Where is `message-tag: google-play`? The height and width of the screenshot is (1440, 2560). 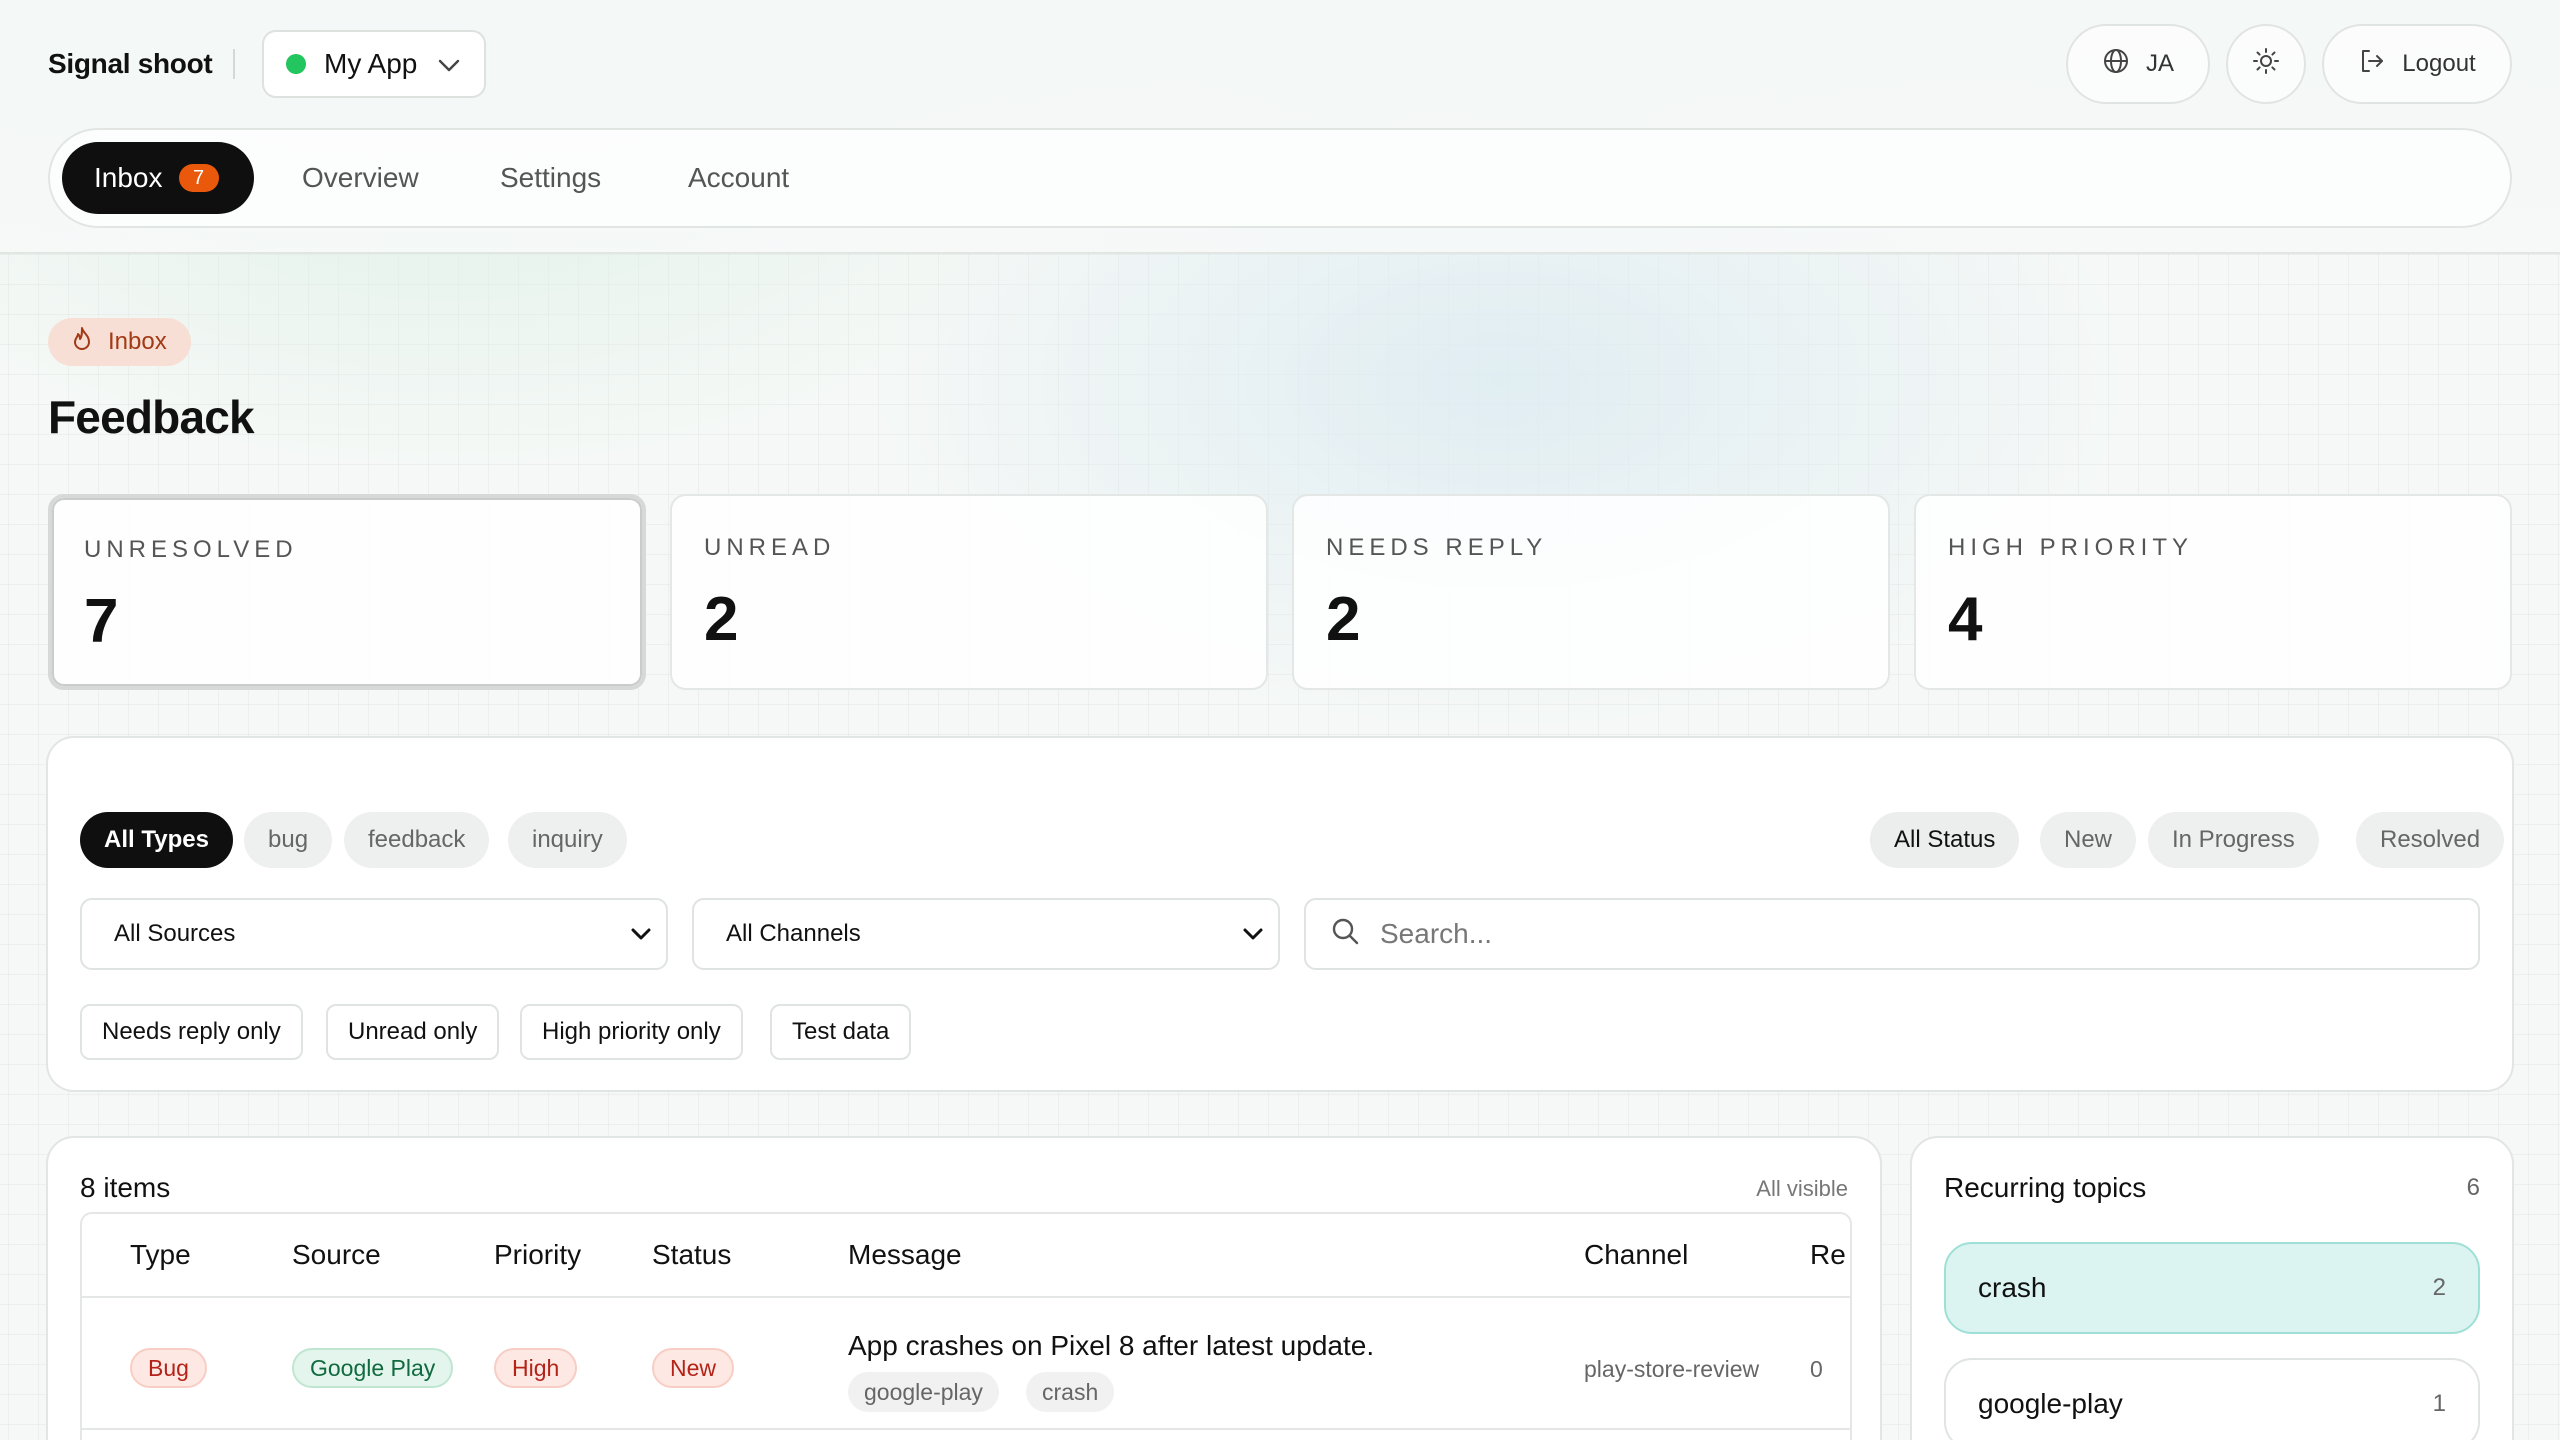
message-tag: google-play is located at coordinates (923, 1392).